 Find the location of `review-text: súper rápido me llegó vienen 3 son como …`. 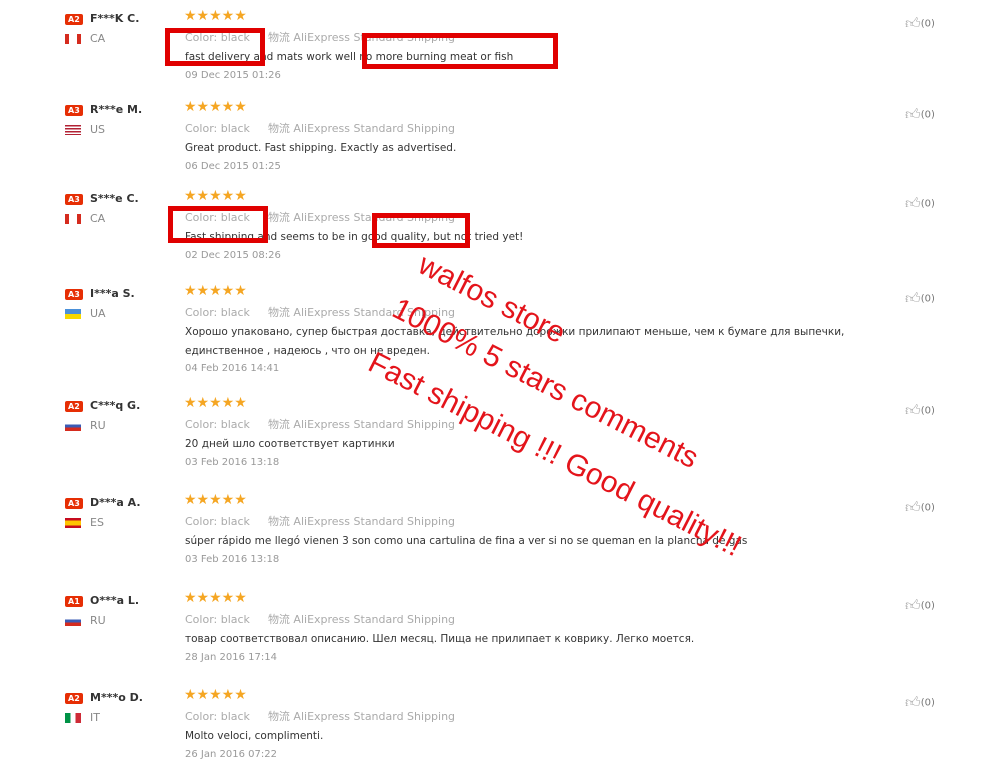

review-text: súper rápido me llegó vienen 3 son como … is located at coordinates (466, 541).